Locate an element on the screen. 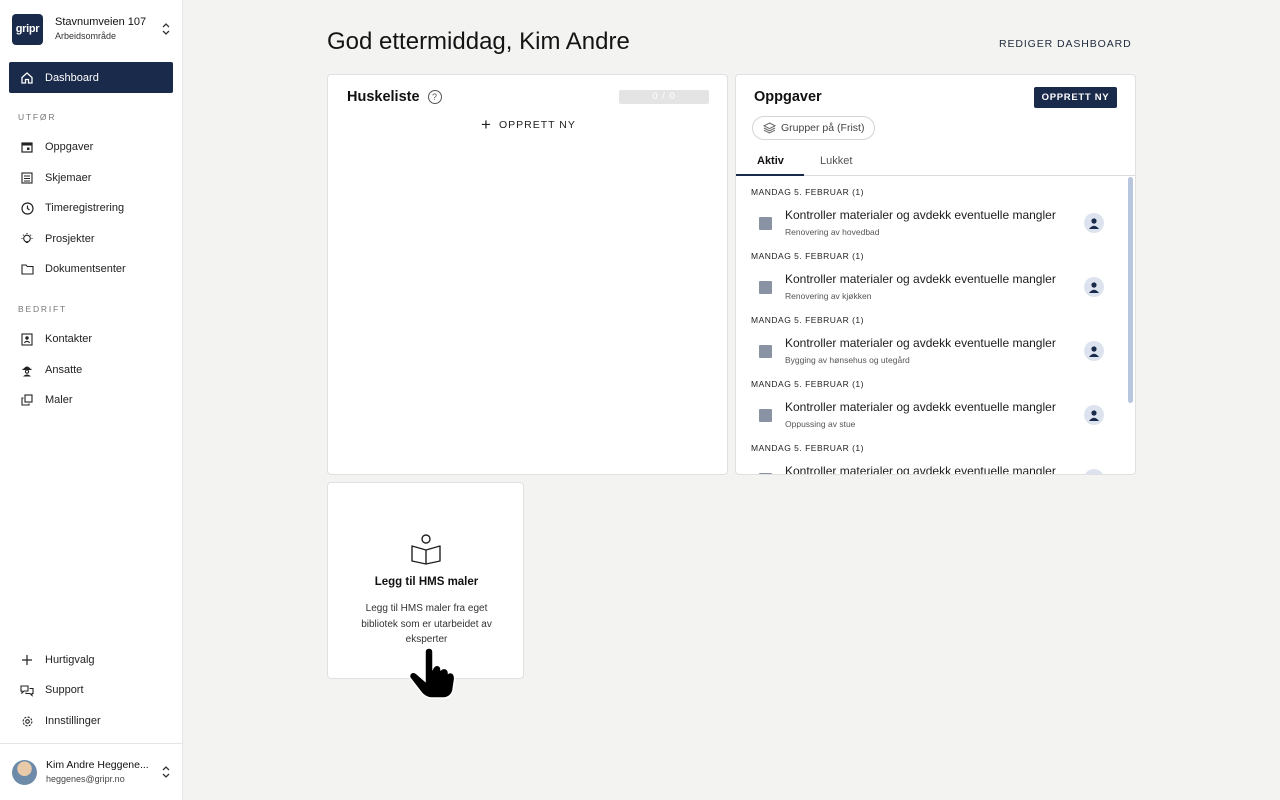 This screenshot has width=1280, height=800. reader-book-icon is located at coordinates (426, 549).